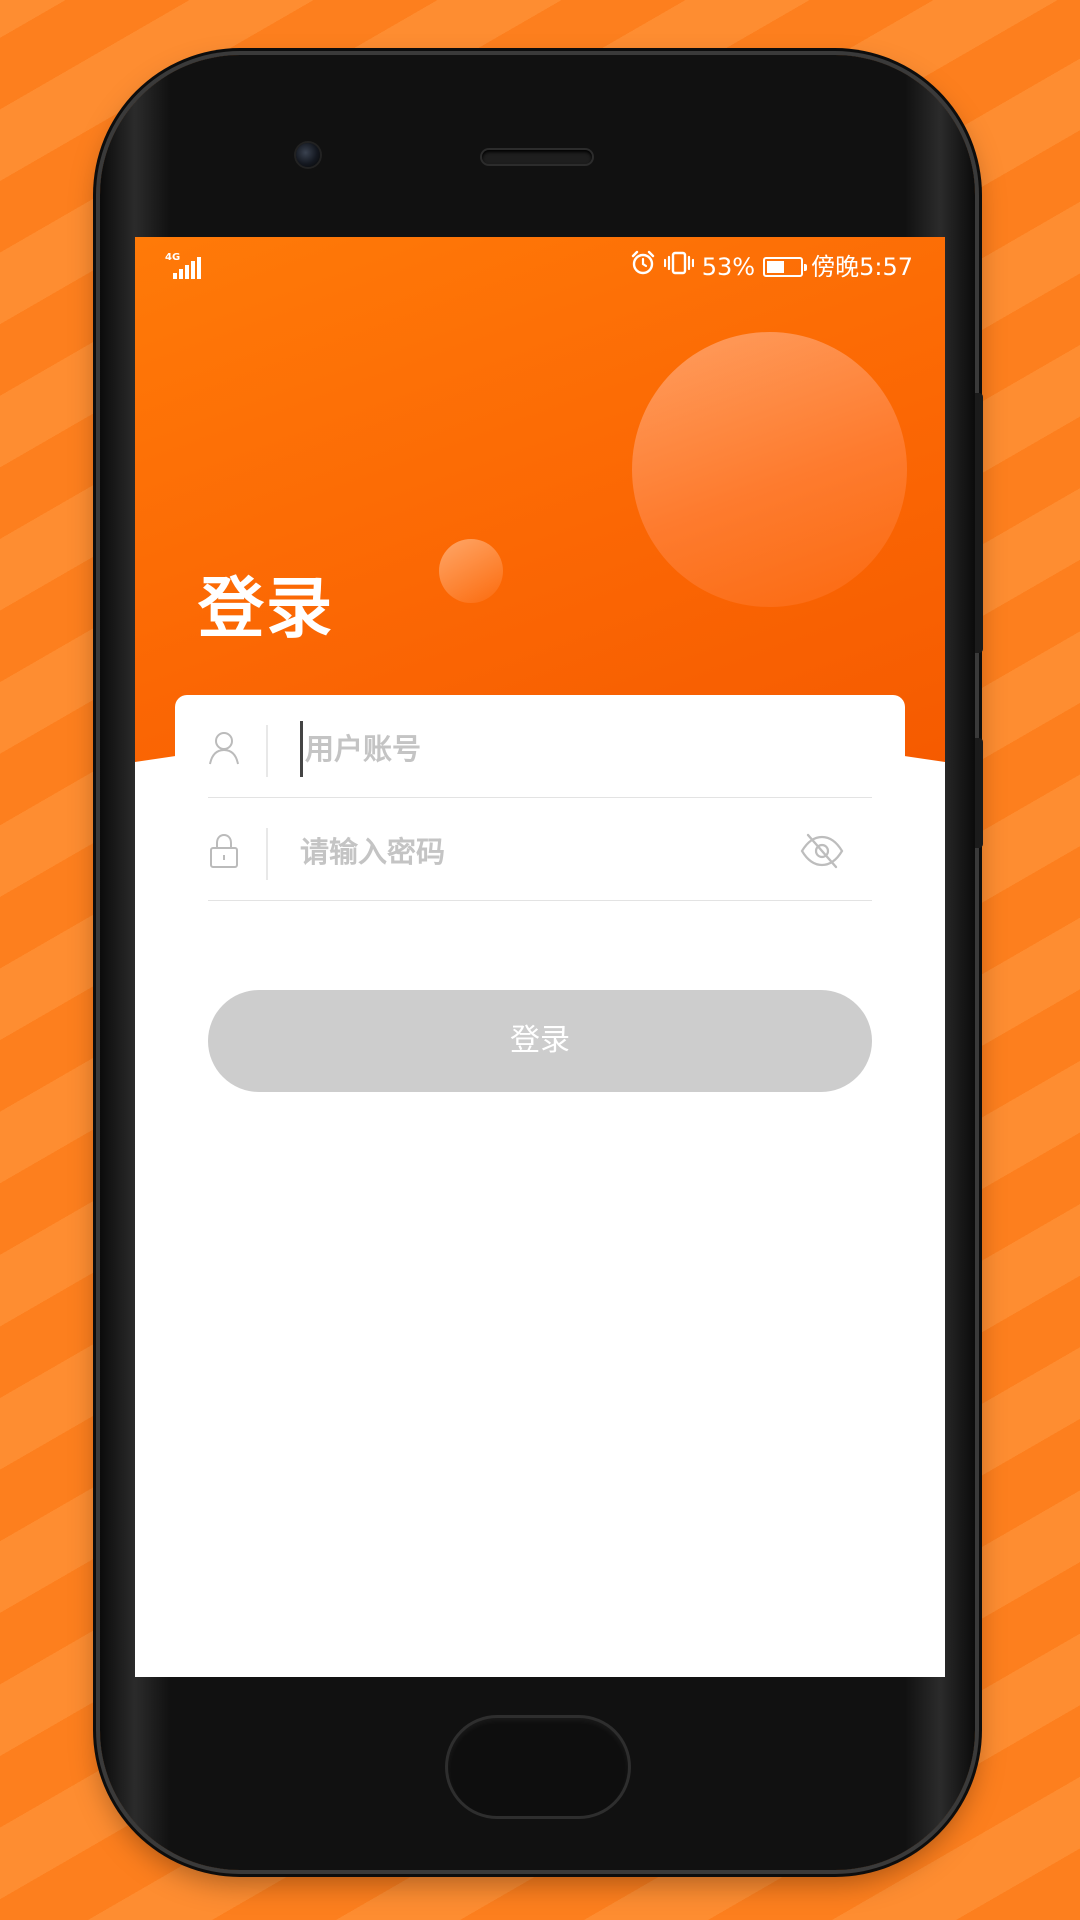 The height and width of the screenshot is (1920, 1080). What do you see at coordinates (308, 155) in the screenshot?
I see `front-camera` at bounding box center [308, 155].